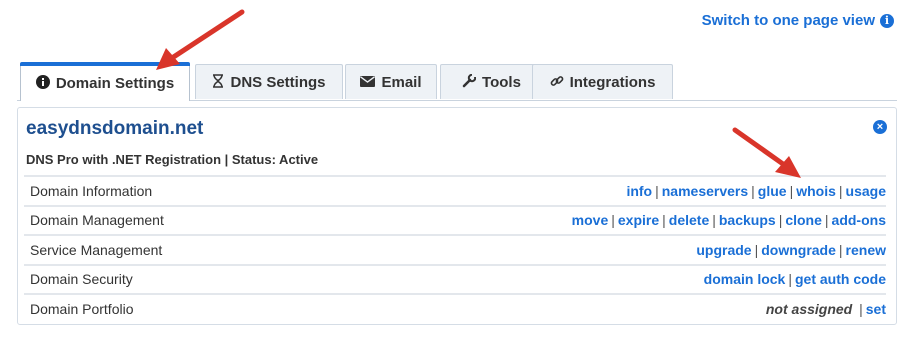  What do you see at coordinates (278, 82) in the screenshot?
I see `tab-label: DNS Settings` at bounding box center [278, 82].